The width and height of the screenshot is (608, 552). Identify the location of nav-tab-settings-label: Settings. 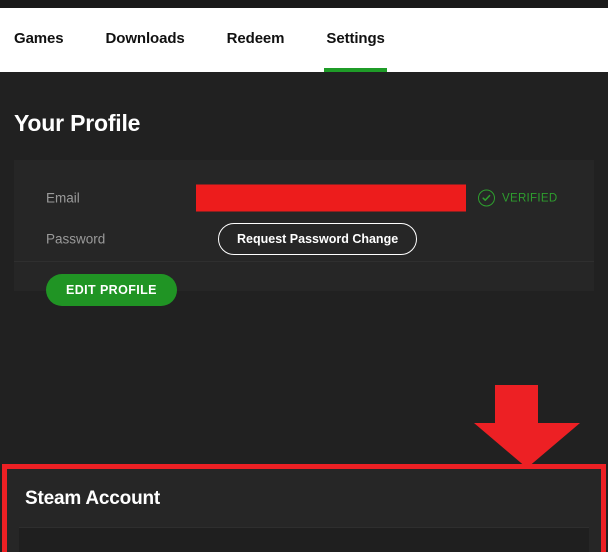
(355, 38).